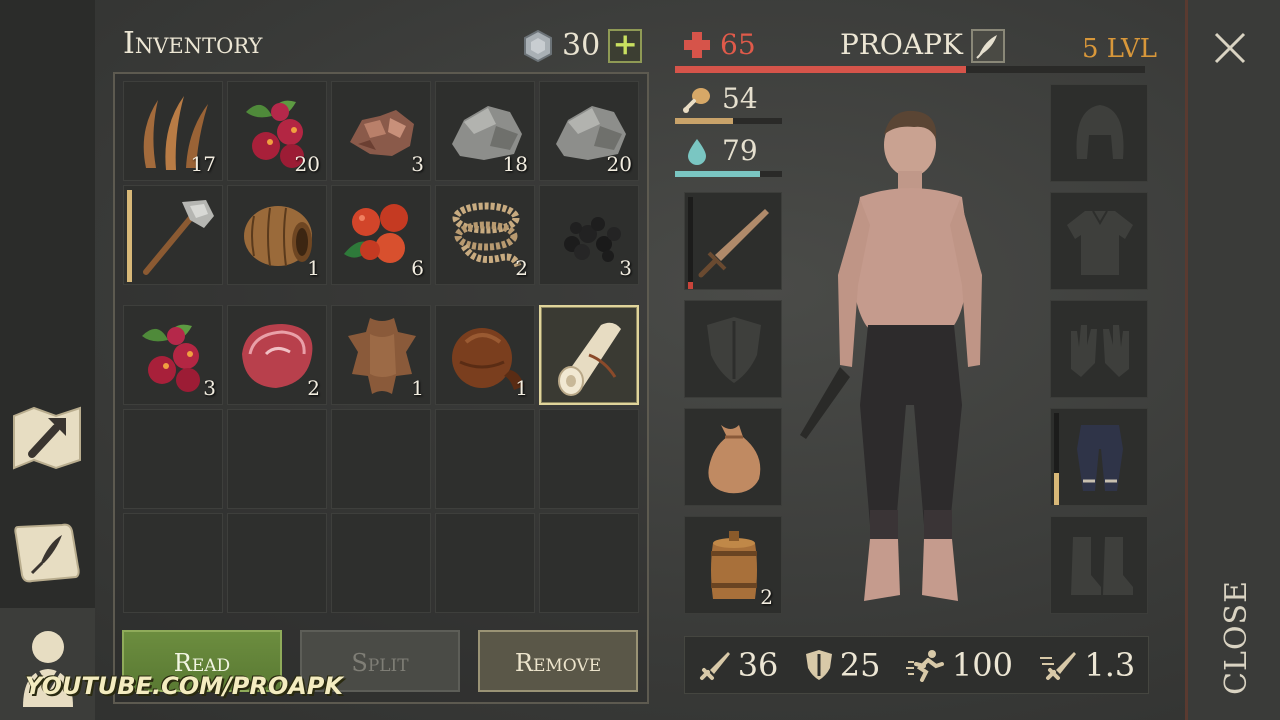 This screenshot has height=720, width=1280. I want to click on health-bar-fill, so click(821, 69).